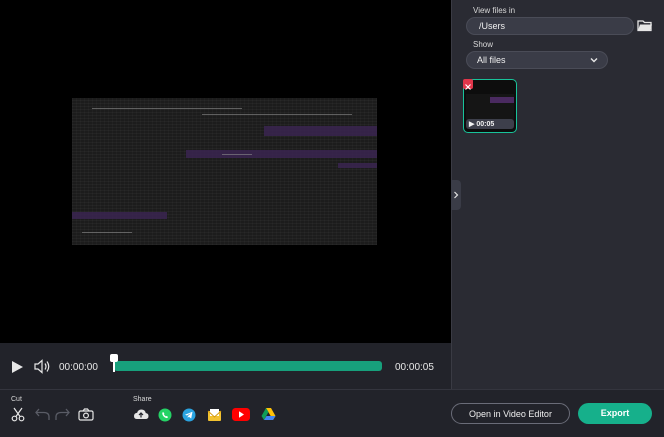 Image resolution: width=664 pixels, height=437 pixels. I want to click on thumbnail-duration: ▶ 00:05, so click(490, 124).